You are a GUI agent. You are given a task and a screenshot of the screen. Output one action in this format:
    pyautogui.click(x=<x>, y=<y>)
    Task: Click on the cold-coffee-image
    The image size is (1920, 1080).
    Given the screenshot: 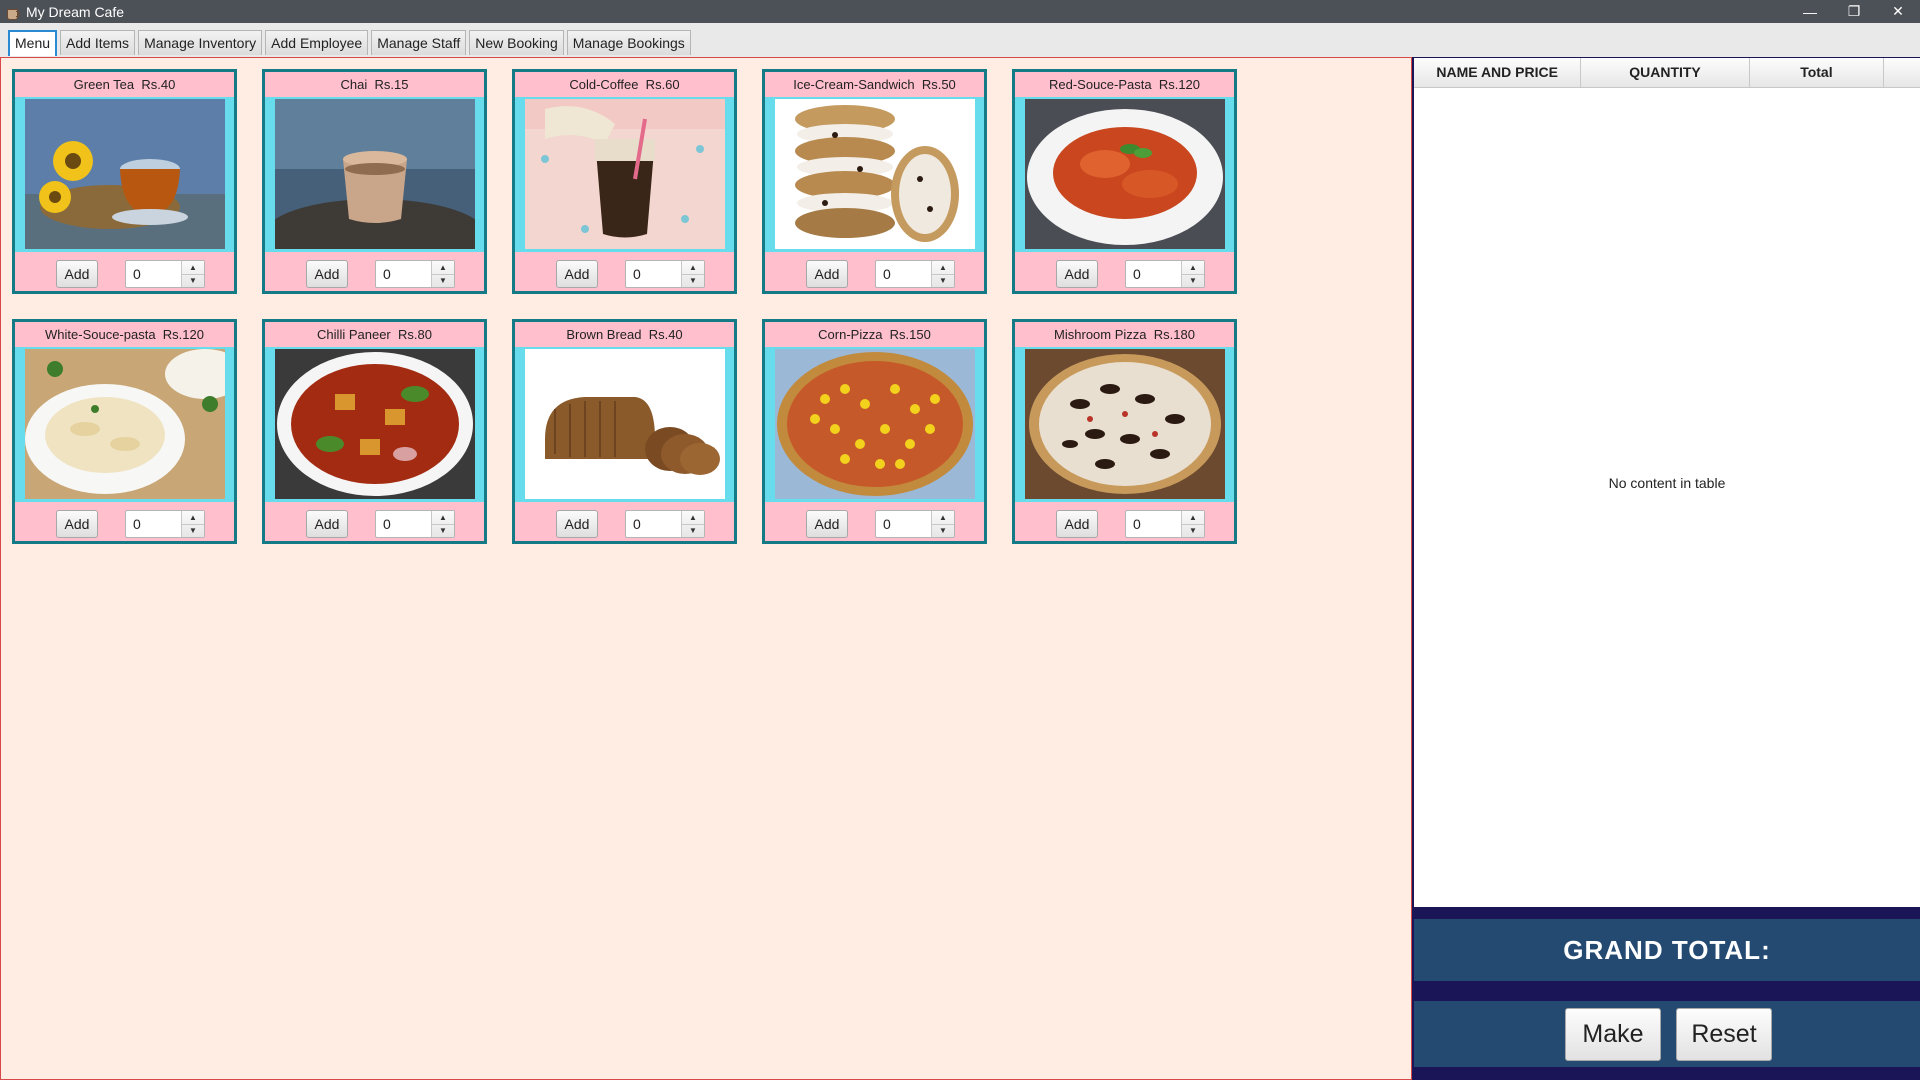 What is the action you would take?
    pyautogui.click(x=625, y=174)
    